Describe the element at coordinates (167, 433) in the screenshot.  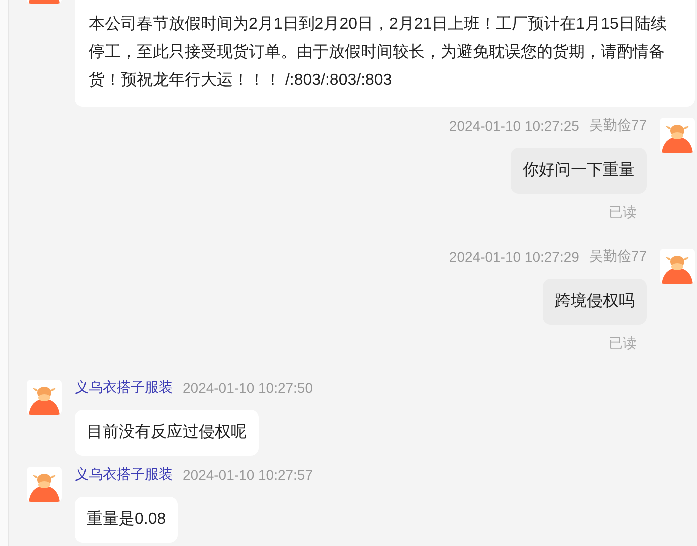
I see `message-bubble: 目前没有反应过侵权呢` at that location.